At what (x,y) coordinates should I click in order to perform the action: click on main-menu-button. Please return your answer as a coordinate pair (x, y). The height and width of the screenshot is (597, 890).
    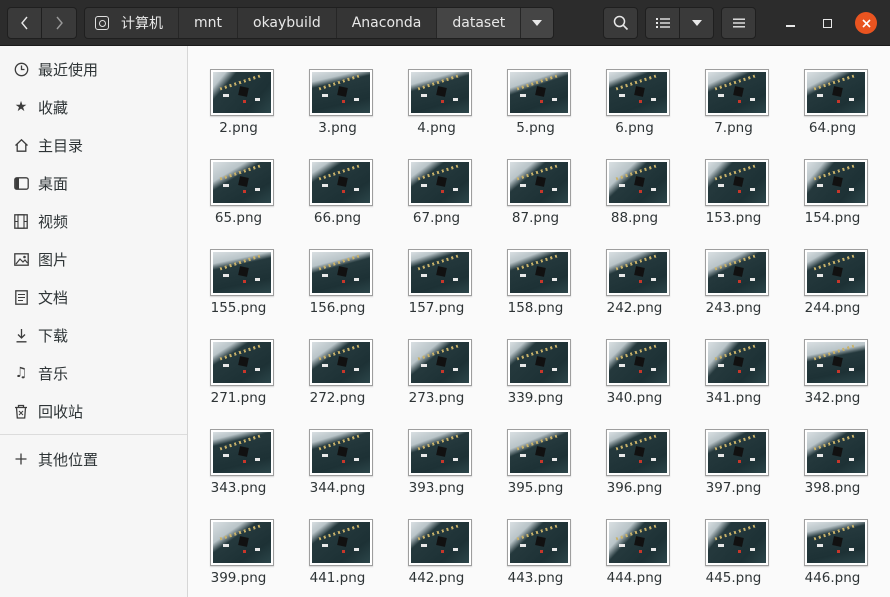
    Looking at the image, I should click on (738, 23).